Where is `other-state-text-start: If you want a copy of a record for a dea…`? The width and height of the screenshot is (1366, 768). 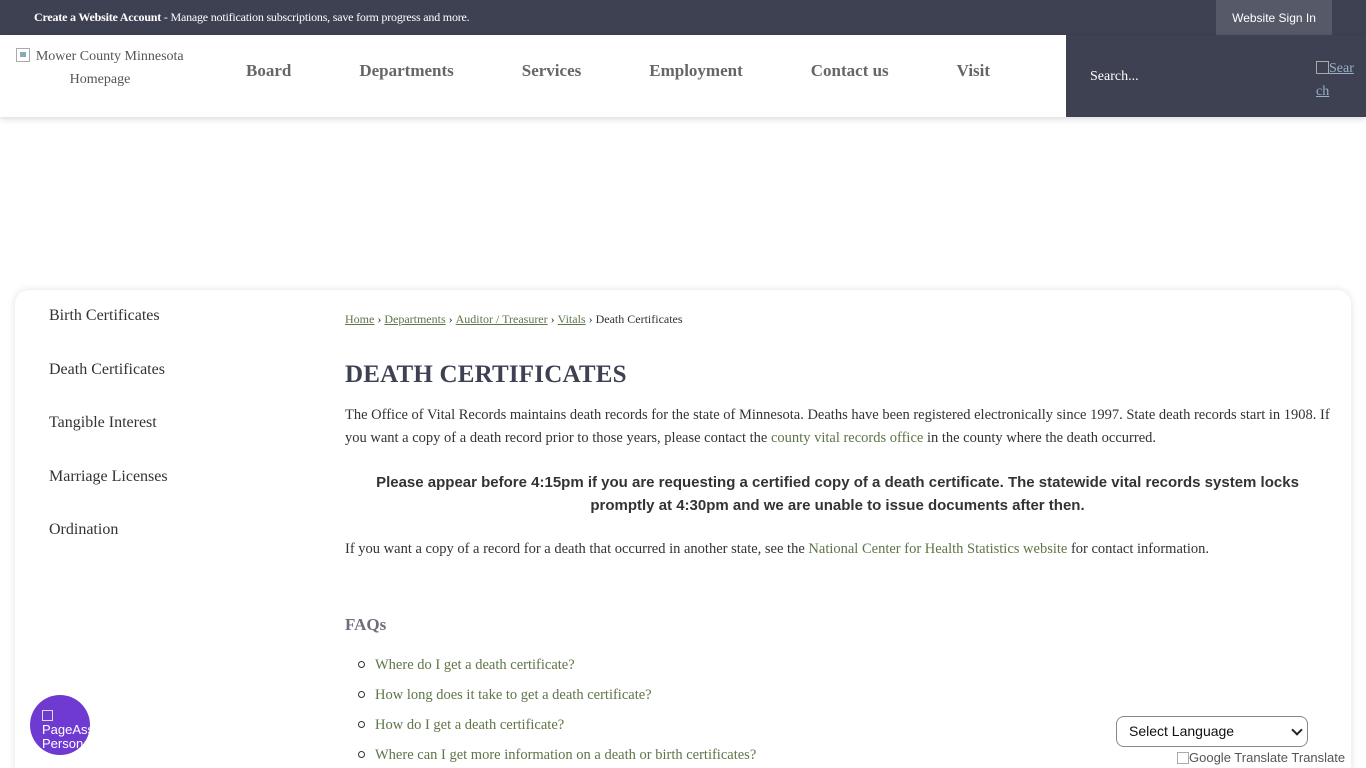
other-state-text-start: If you want a copy of a record for a dea… is located at coordinates (577, 549).